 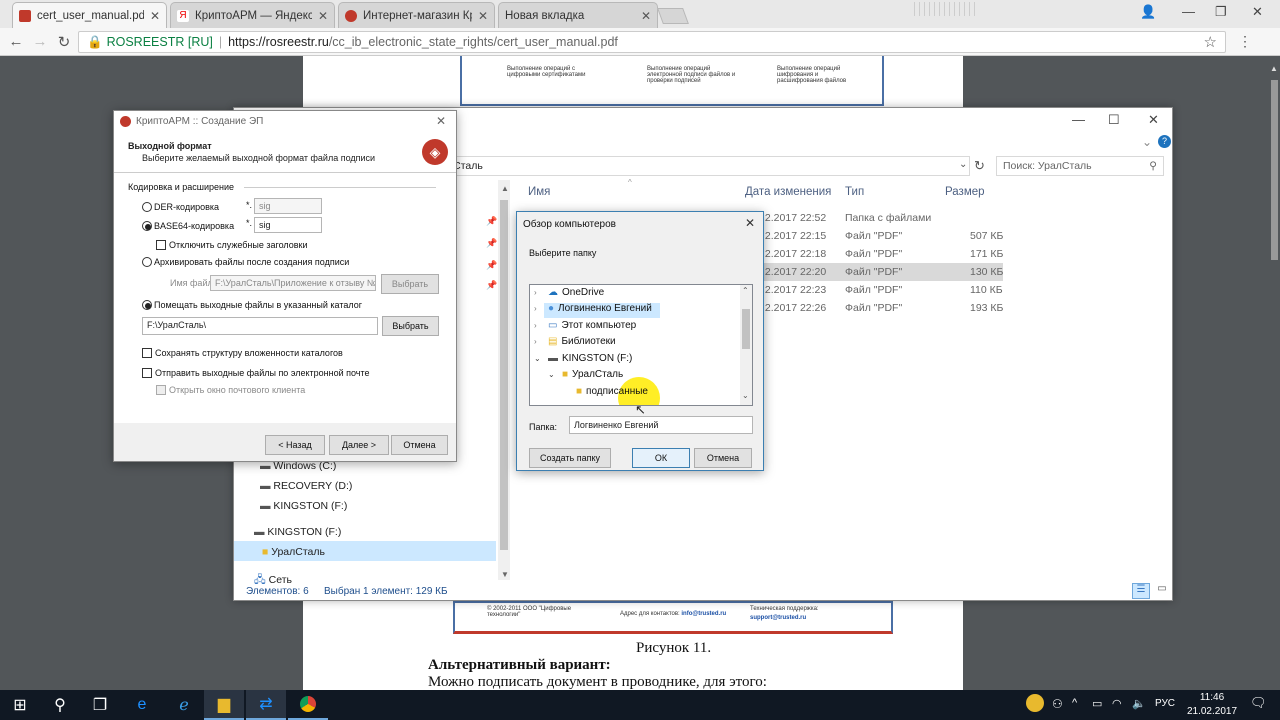 I want to click on scroll-down-icon: ⌄, so click(x=745, y=395).